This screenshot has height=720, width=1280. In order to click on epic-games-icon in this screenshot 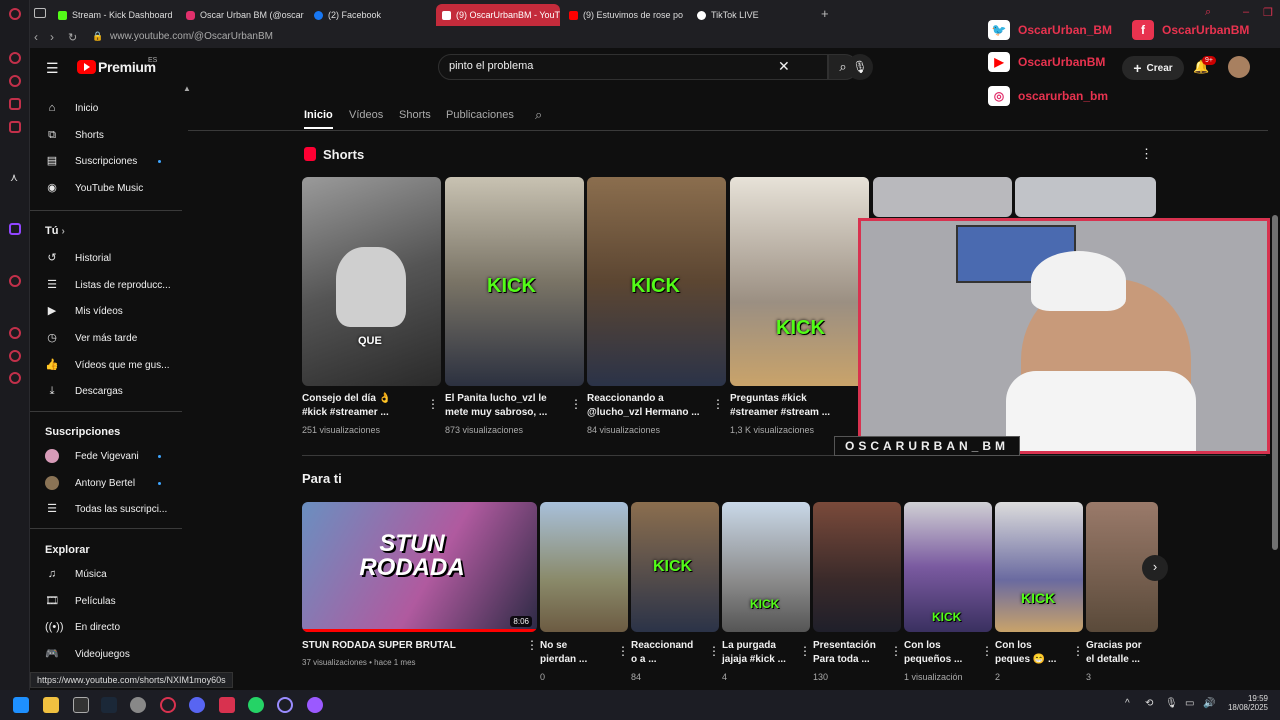, I will do `click(81, 705)`.